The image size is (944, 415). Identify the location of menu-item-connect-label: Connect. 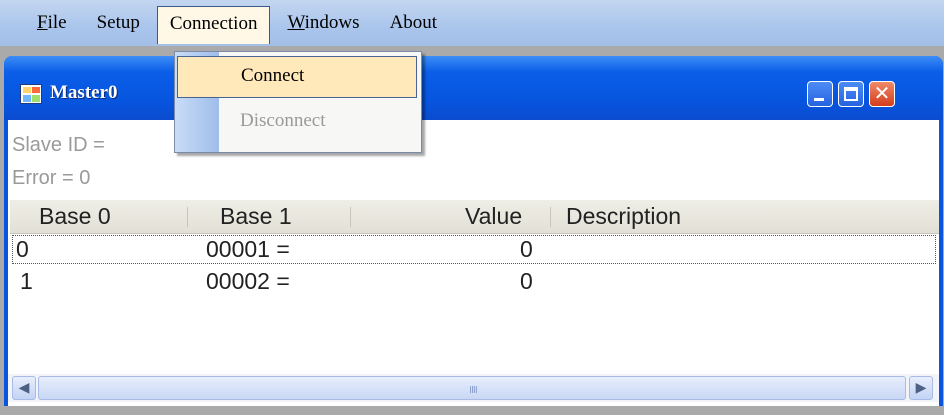
(273, 75).